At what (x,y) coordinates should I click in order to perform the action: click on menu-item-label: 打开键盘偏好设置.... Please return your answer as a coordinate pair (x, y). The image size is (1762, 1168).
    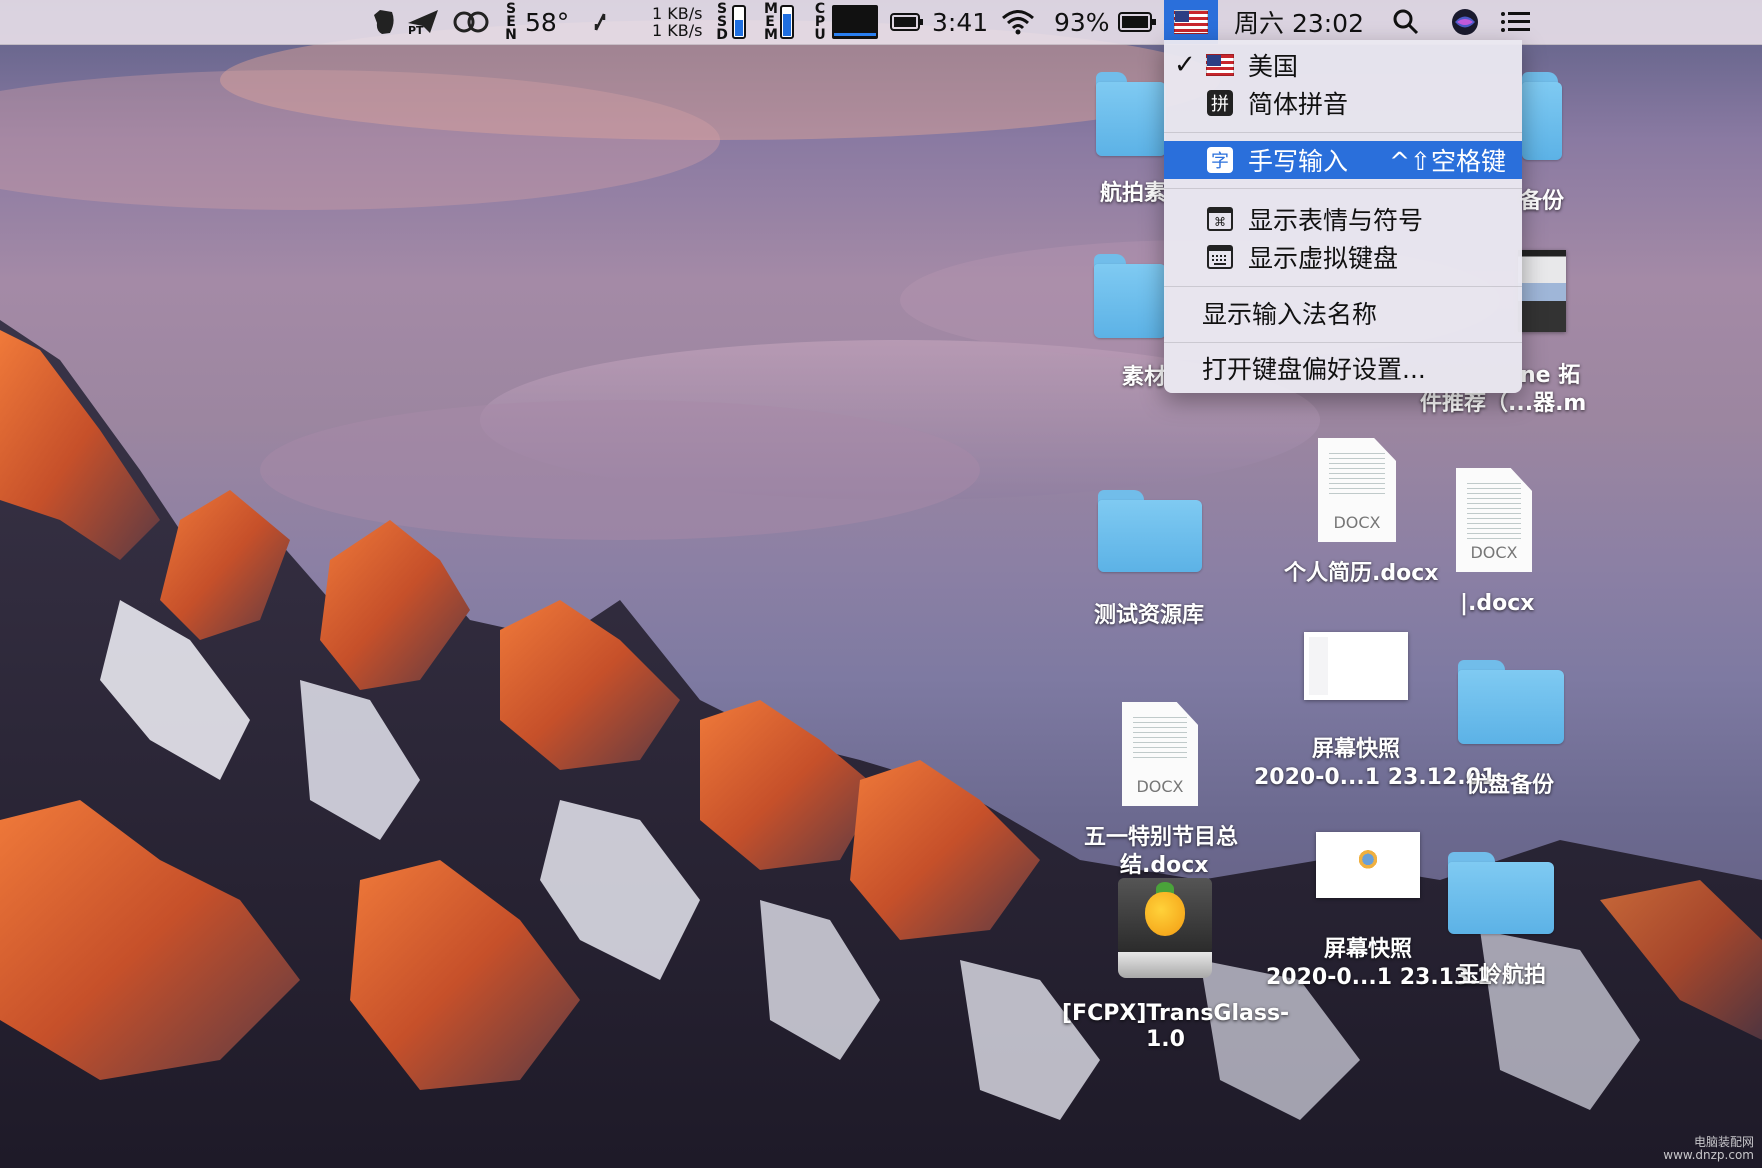
    Looking at the image, I should click on (1314, 369).